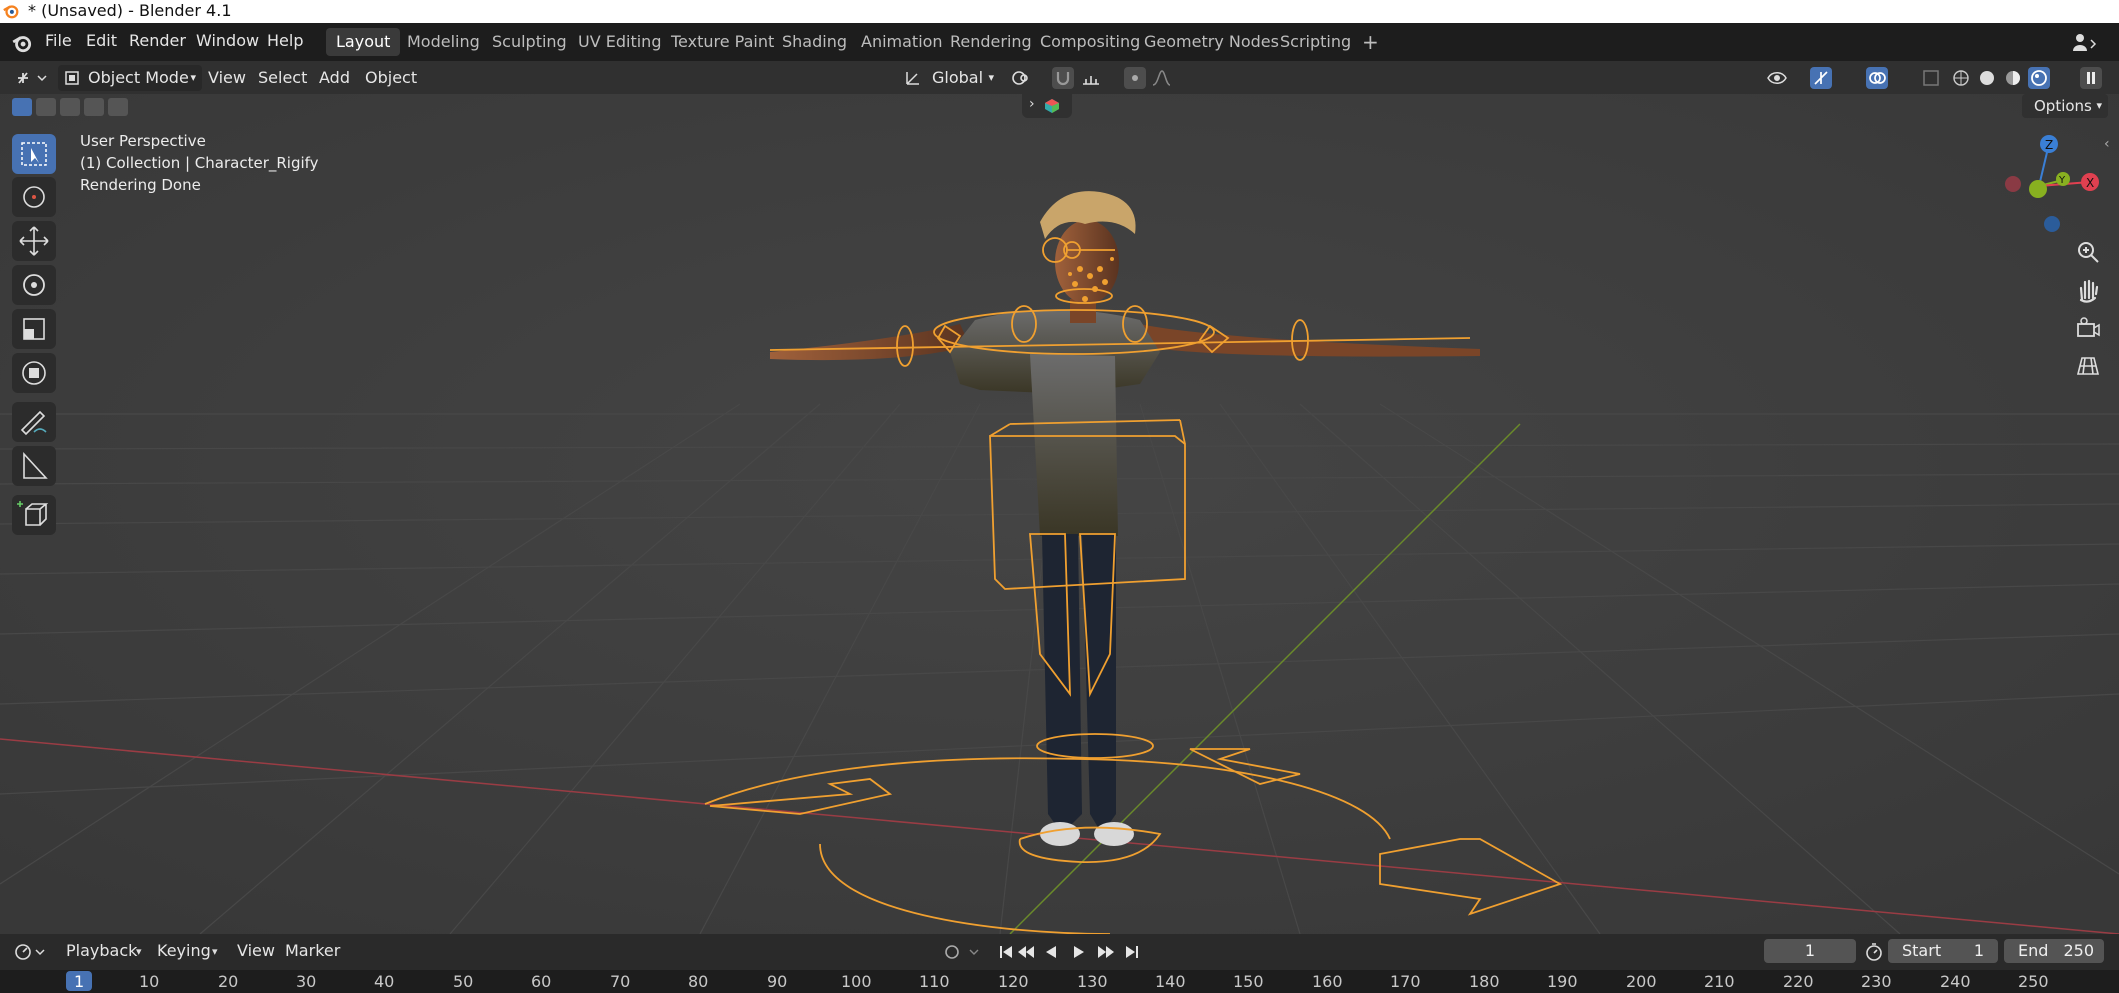 The height and width of the screenshot is (993, 2119). What do you see at coordinates (1370, 42) in the screenshot?
I see `add-workspace-button: +` at bounding box center [1370, 42].